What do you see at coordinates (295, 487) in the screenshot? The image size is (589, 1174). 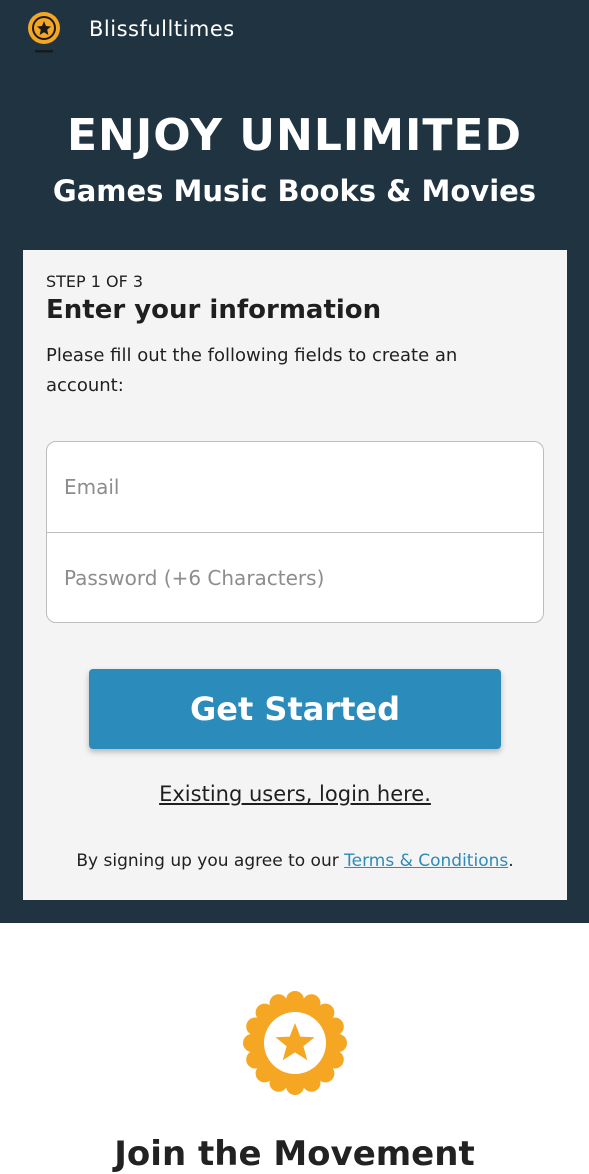 I see `email-field` at bounding box center [295, 487].